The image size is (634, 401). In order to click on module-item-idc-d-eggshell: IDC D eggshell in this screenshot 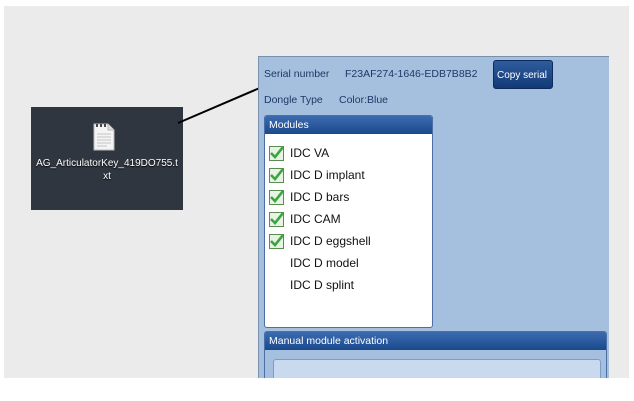, I will do `click(320, 241)`.